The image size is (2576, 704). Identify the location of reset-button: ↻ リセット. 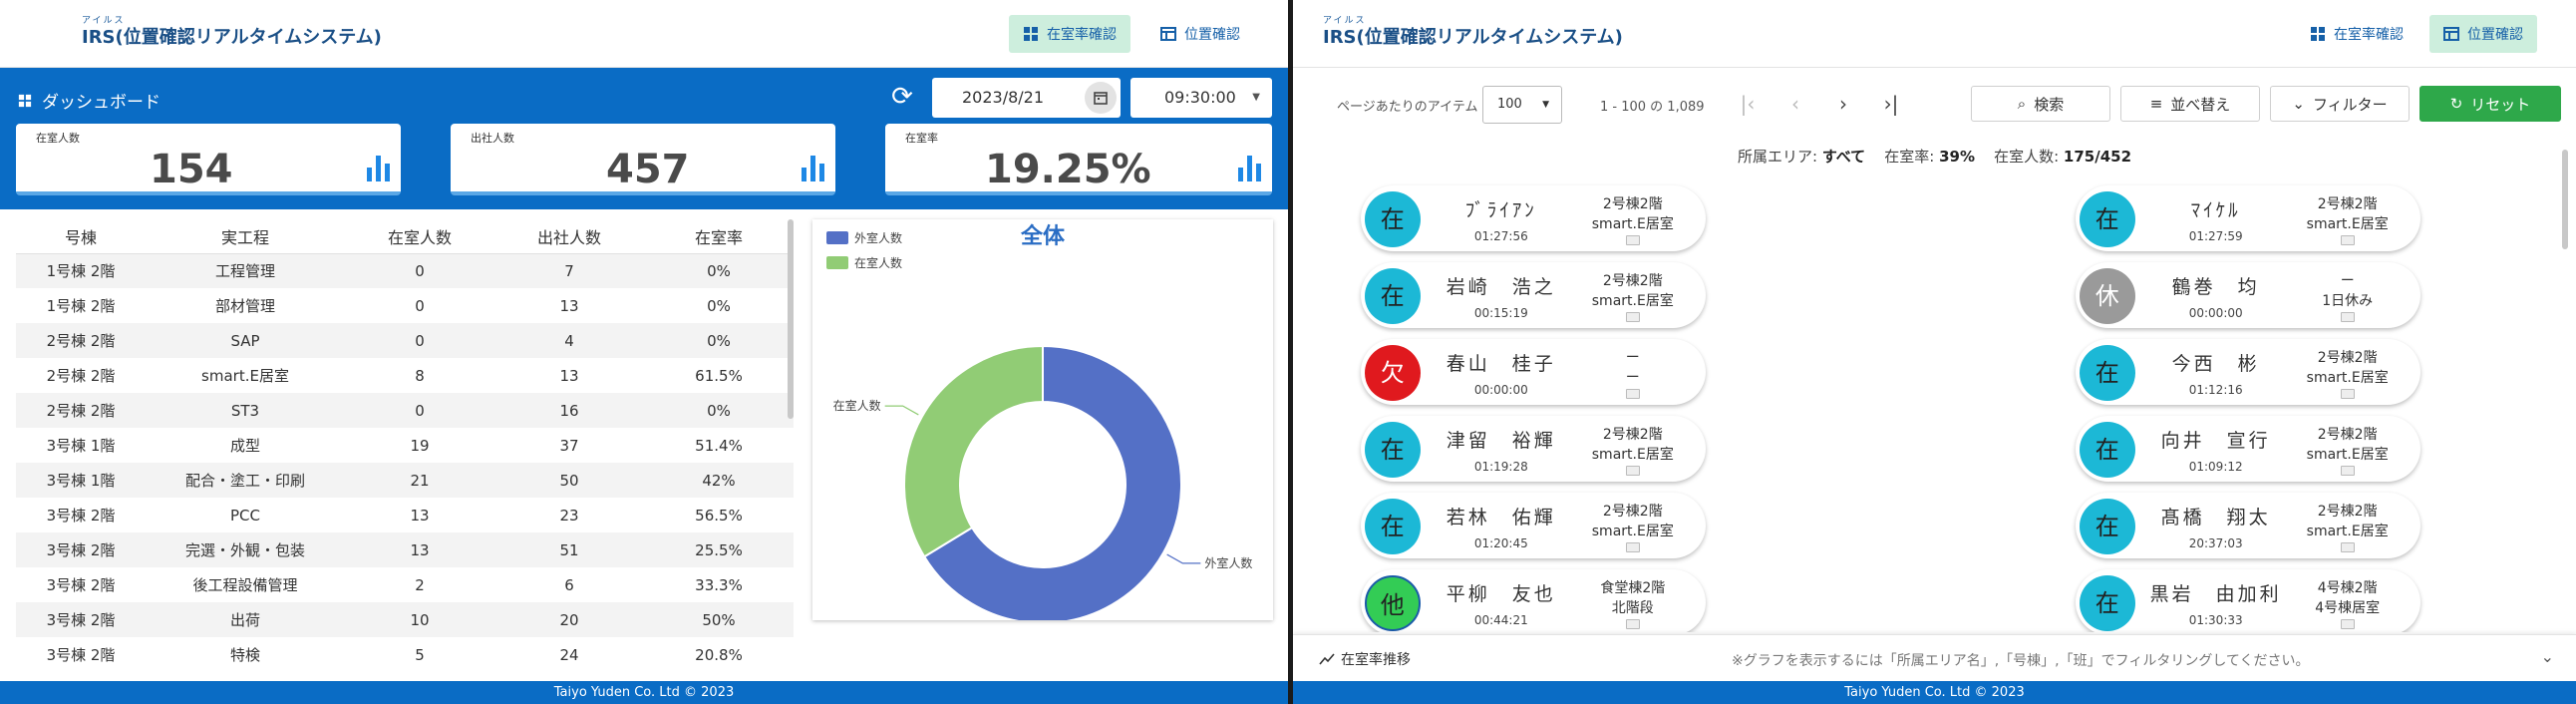
(2490, 104).